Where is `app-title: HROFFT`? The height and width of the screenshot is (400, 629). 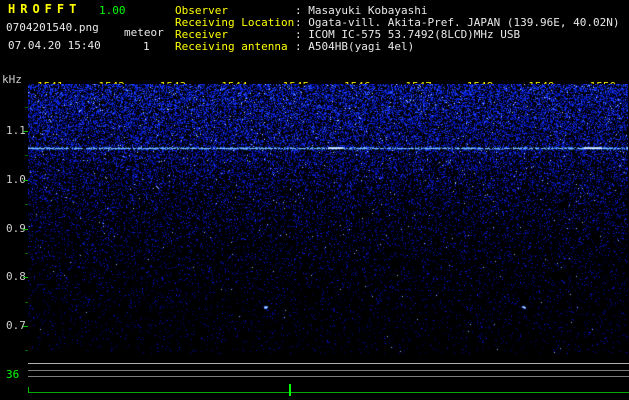 app-title: HROFFT is located at coordinates (45, 9).